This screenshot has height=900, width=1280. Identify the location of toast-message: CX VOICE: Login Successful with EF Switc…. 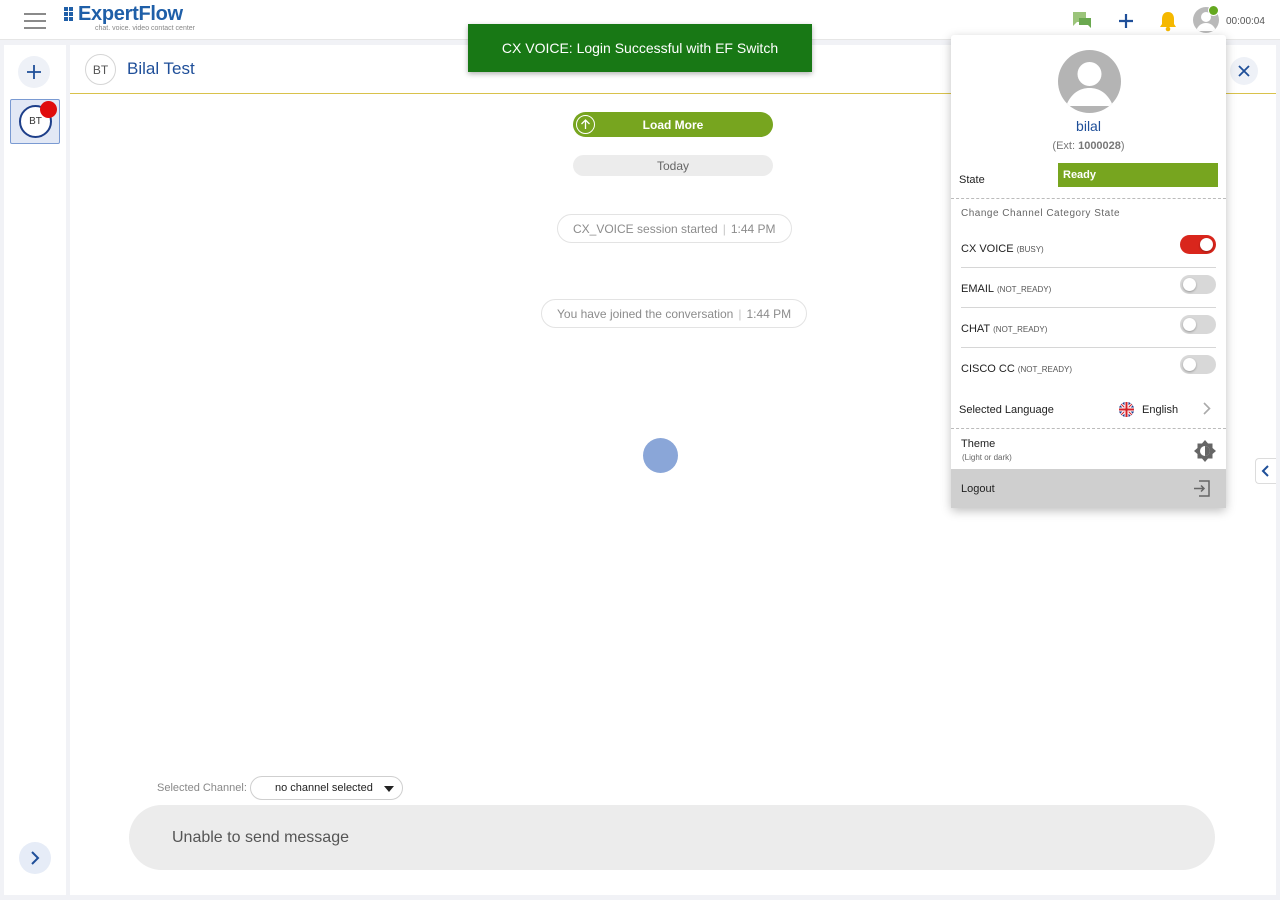
(640, 48).